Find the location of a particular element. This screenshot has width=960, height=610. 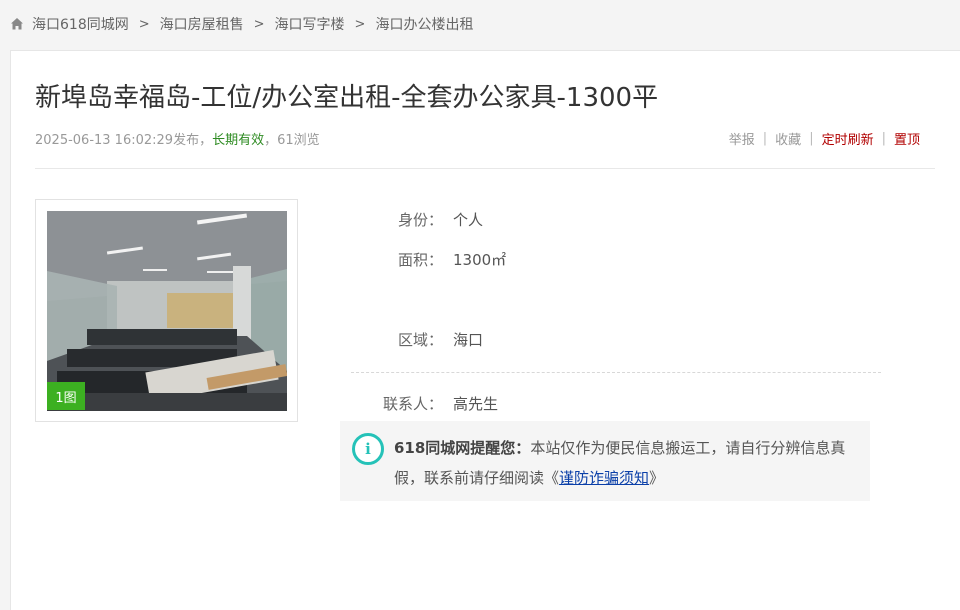

notice-tail: 》 is located at coordinates (657, 478).